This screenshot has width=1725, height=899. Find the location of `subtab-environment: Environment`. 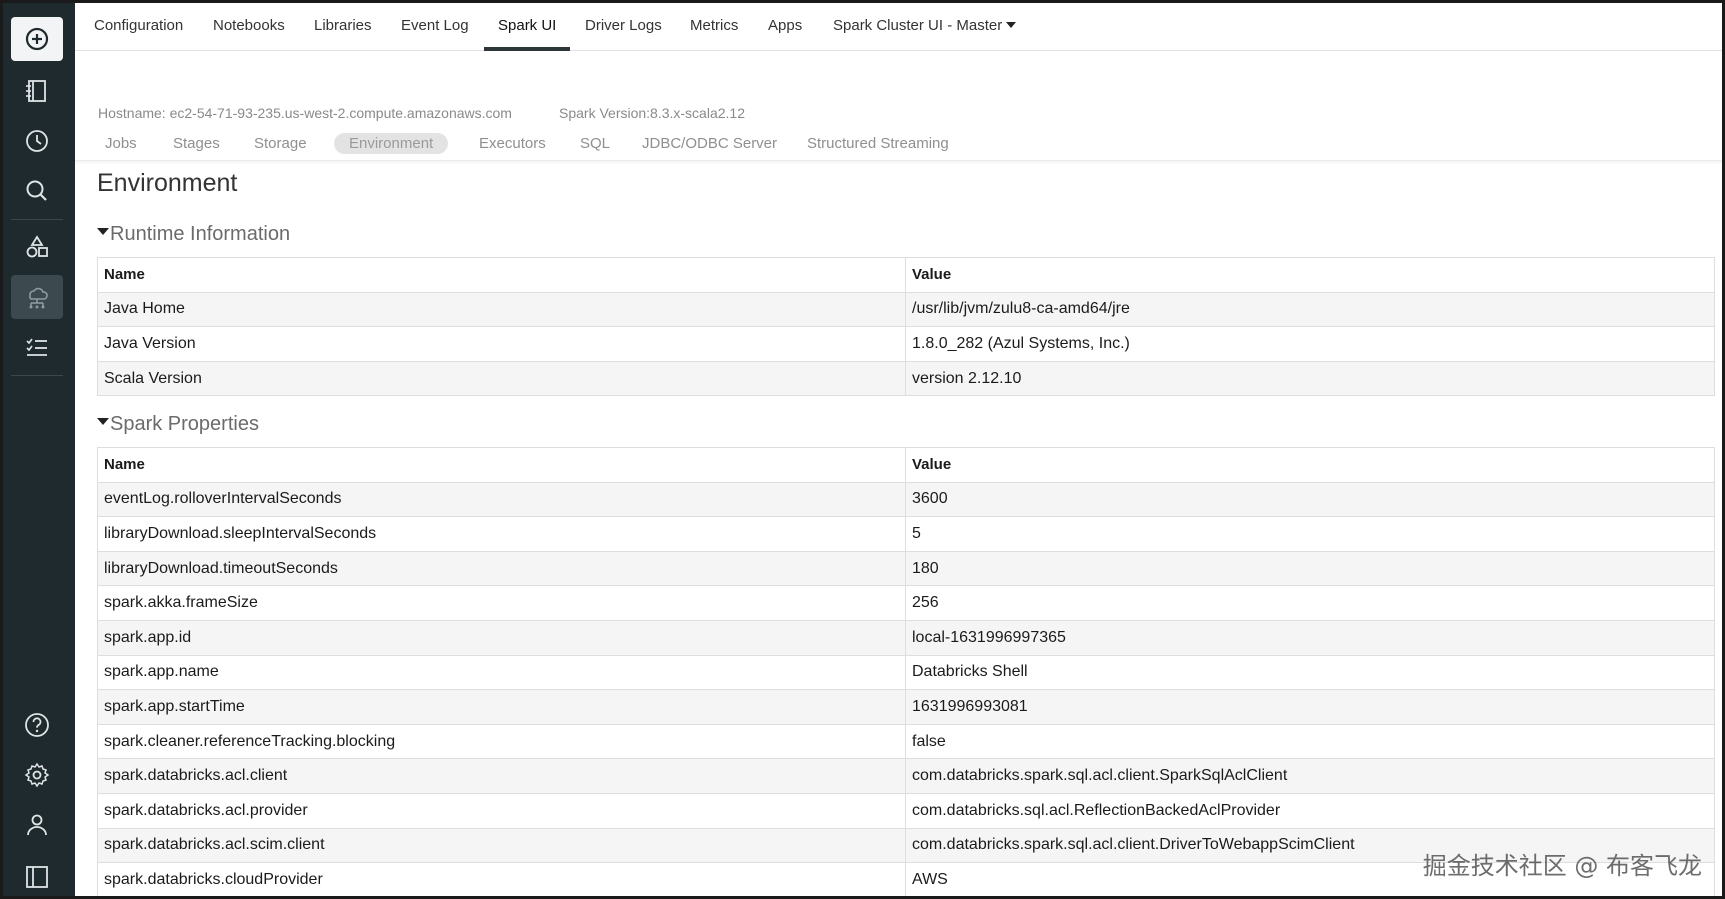

subtab-environment: Environment is located at coordinates (391, 143).